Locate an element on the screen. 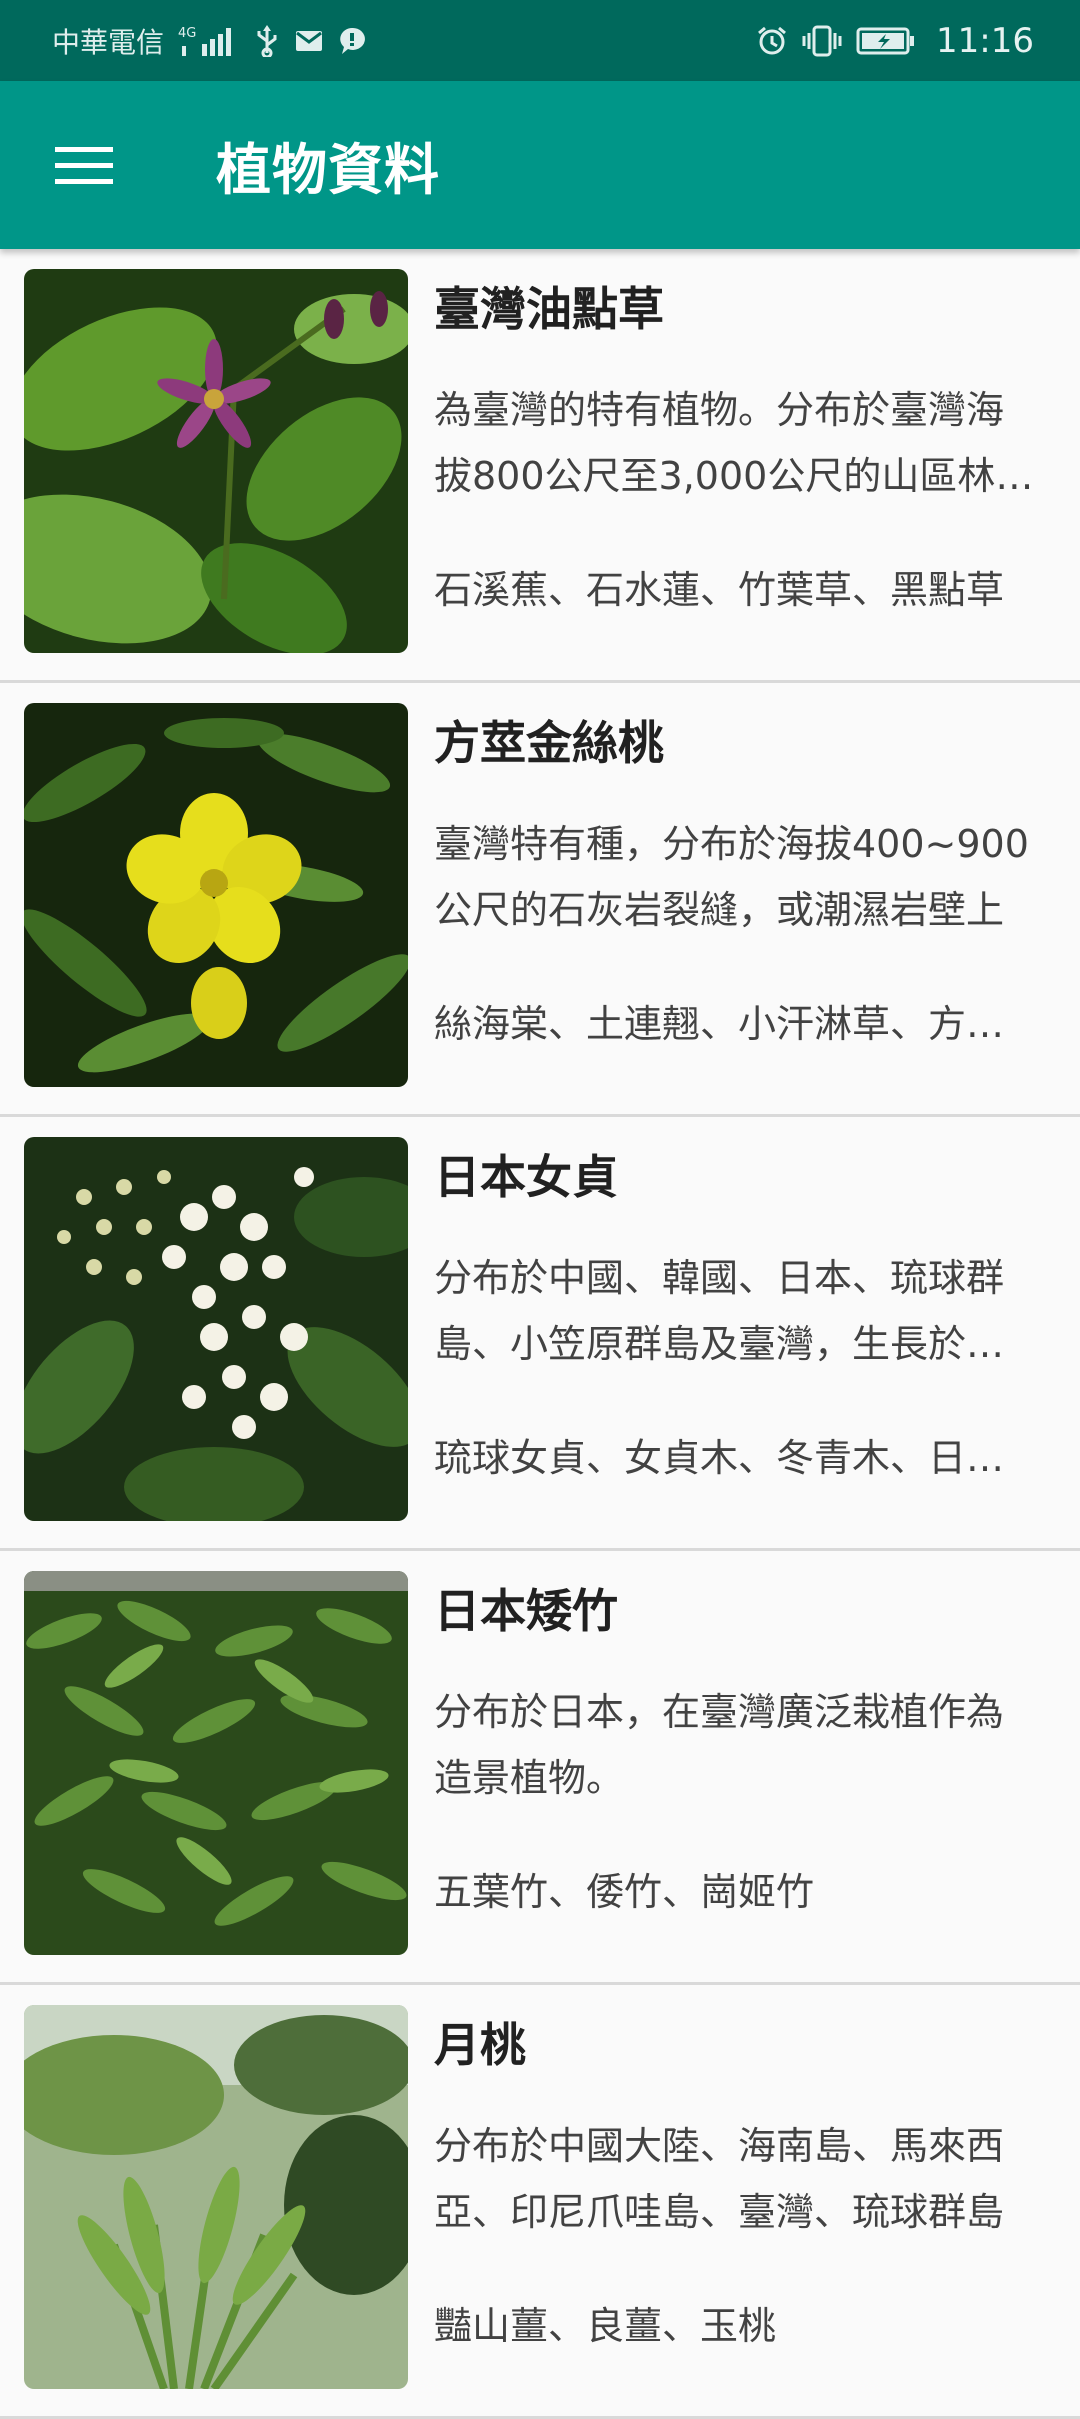  mail-icon is located at coordinates (309, 41).